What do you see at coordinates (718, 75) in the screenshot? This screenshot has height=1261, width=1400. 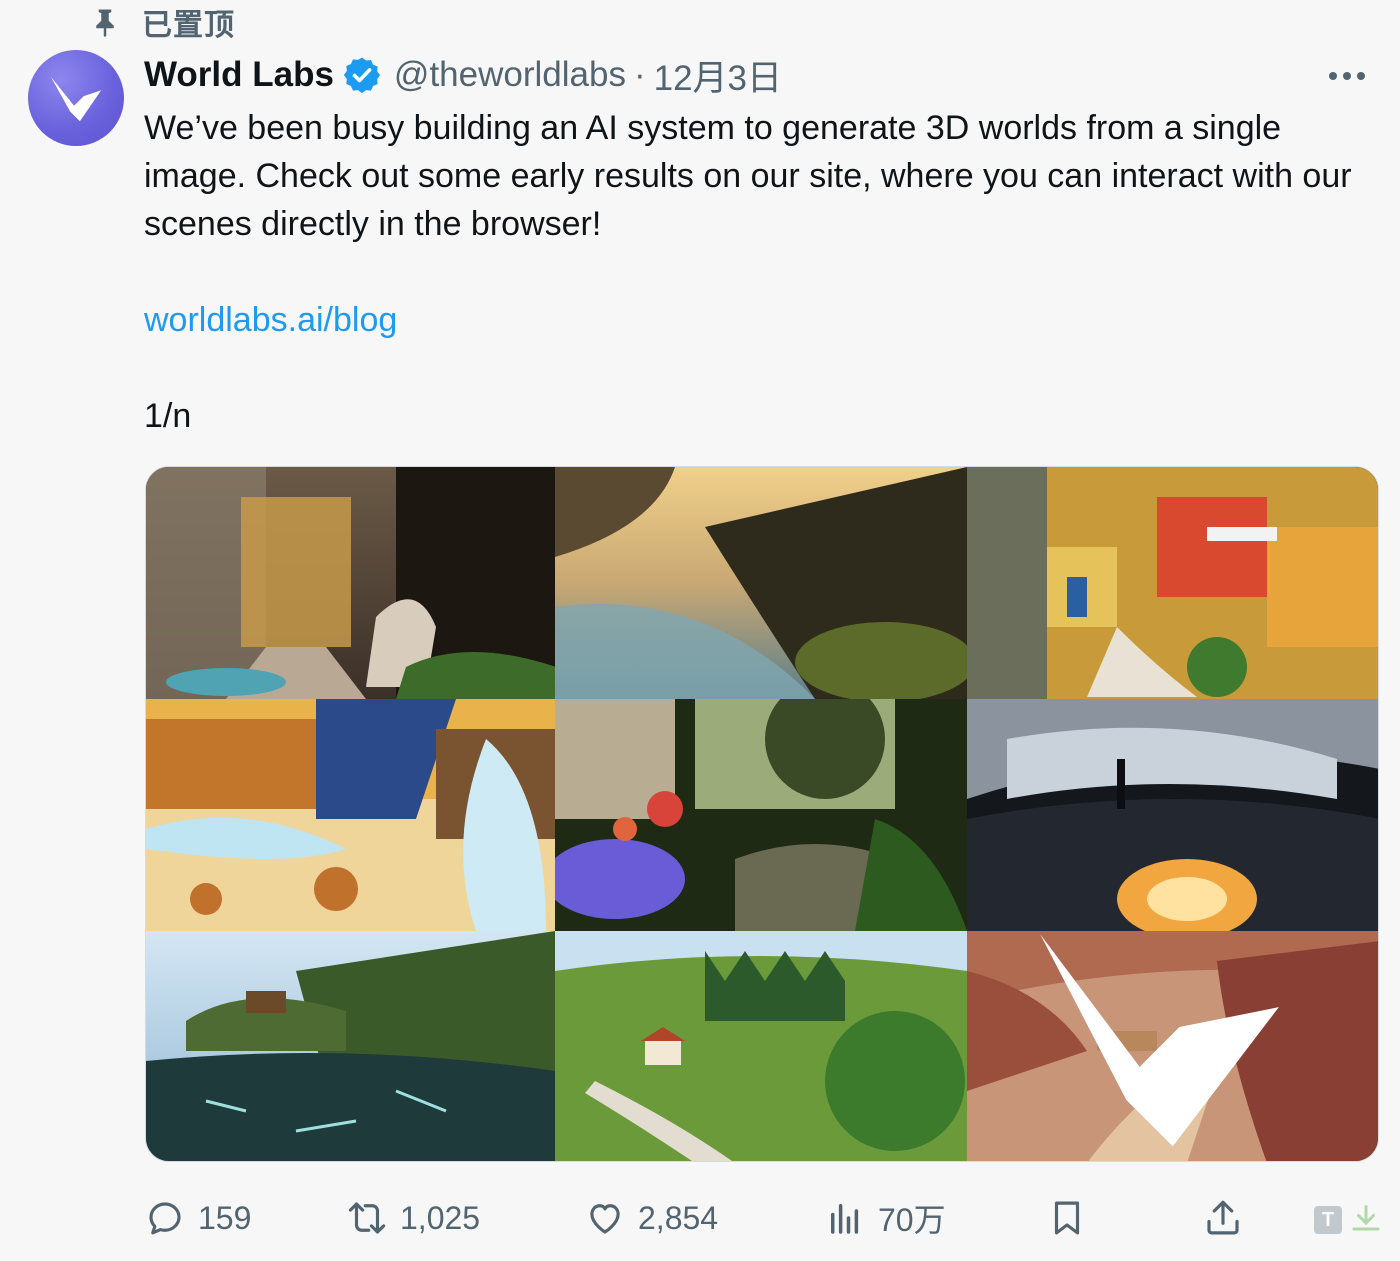 I see `tweet-date: 12月3日` at bounding box center [718, 75].